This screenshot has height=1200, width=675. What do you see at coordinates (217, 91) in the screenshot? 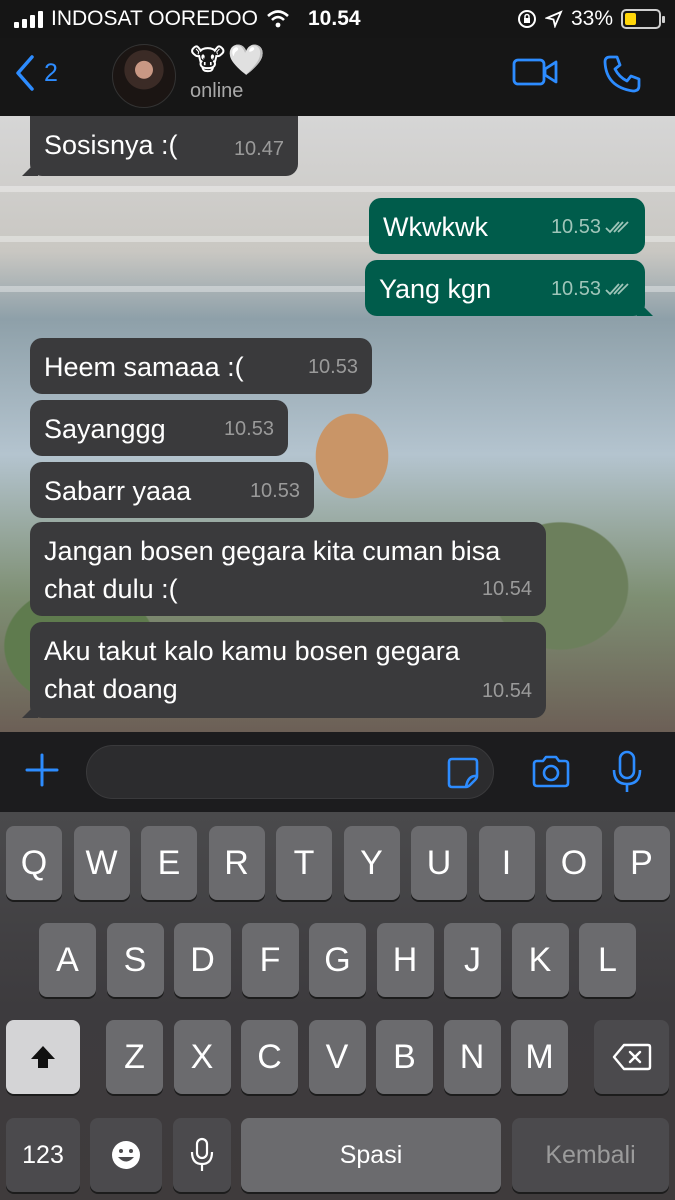
I see `contact-status: online` at bounding box center [217, 91].